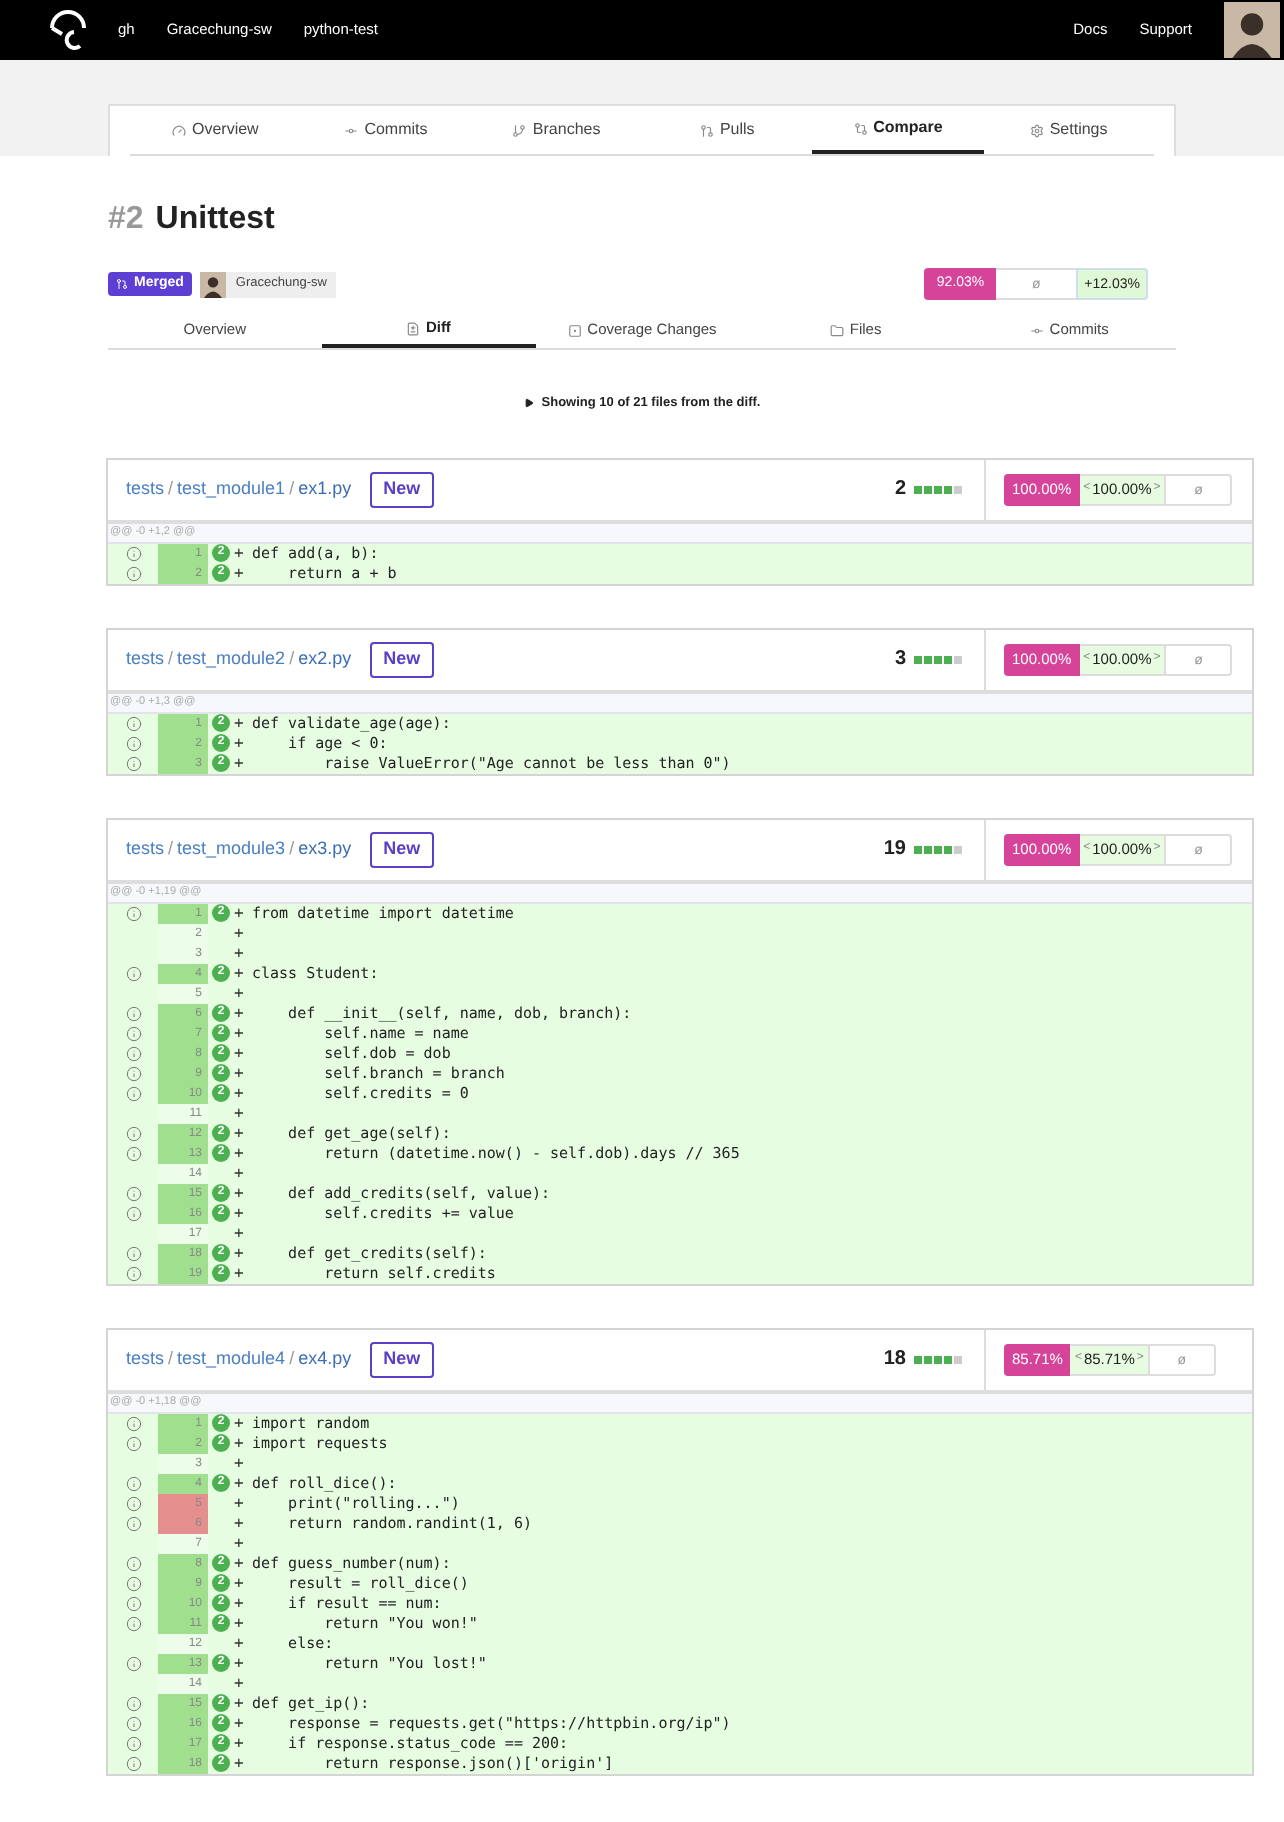  What do you see at coordinates (68, 30) in the screenshot?
I see `logo-icon` at bounding box center [68, 30].